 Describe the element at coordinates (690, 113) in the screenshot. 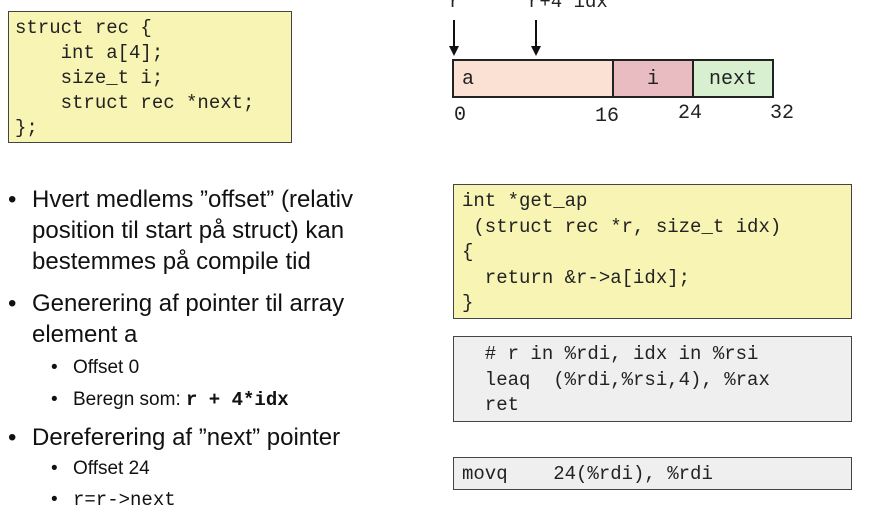

I see `offset-label: 24` at that location.